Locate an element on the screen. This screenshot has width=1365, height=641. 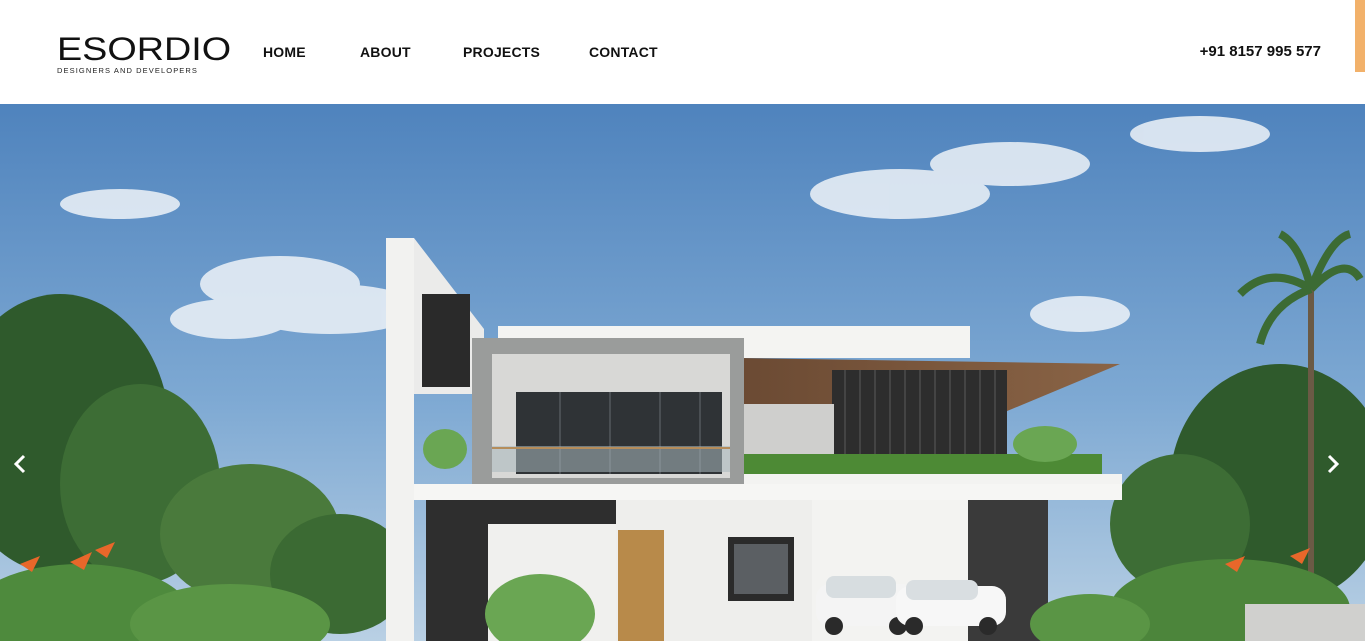
phone-number: +91 8157 995 577 is located at coordinates (1260, 51).